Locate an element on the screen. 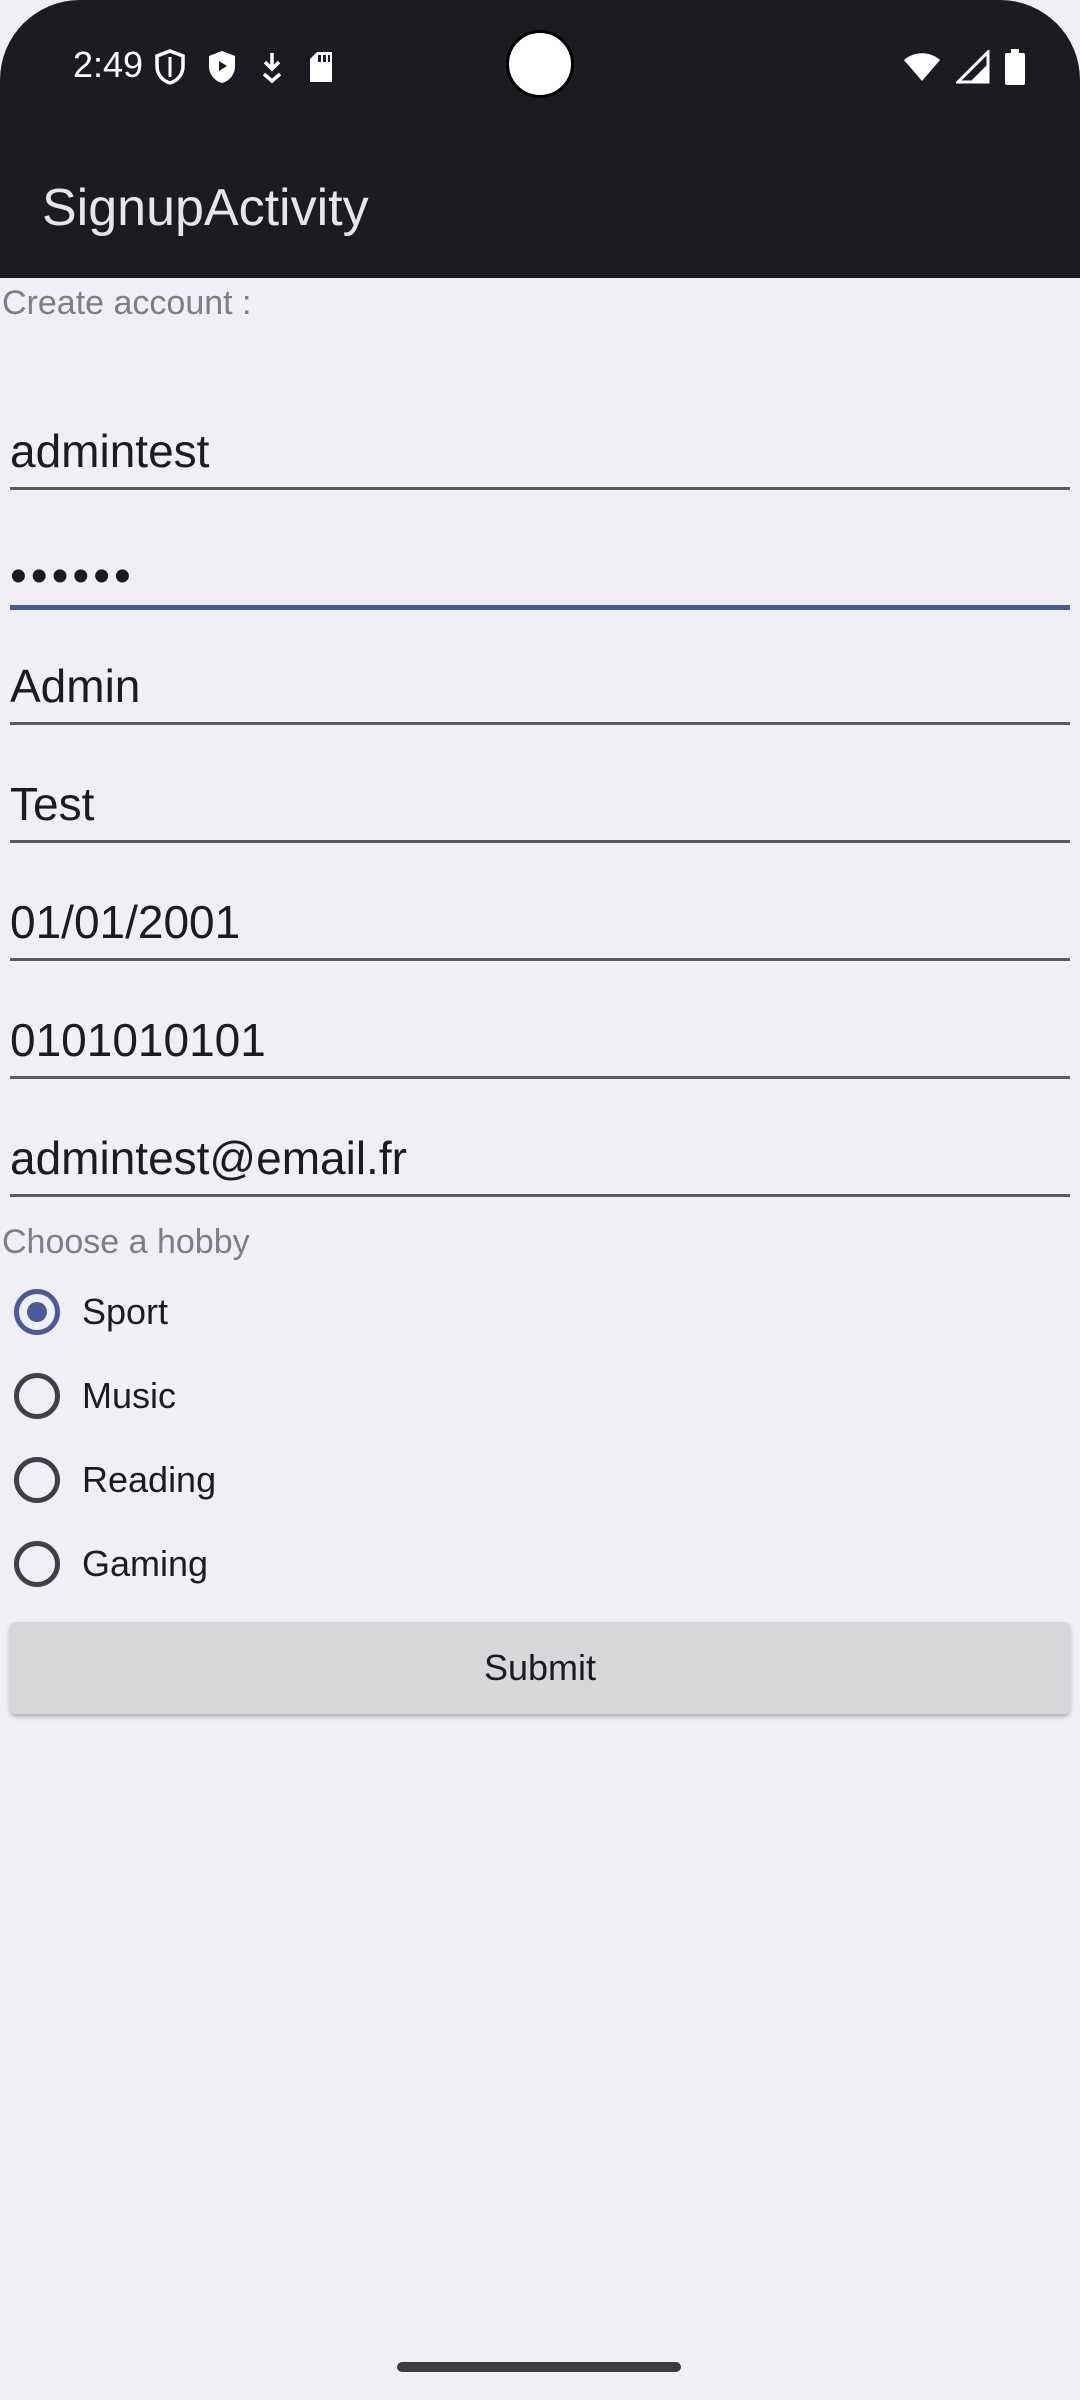  status-right-icons is located at coordinates (964, 67).